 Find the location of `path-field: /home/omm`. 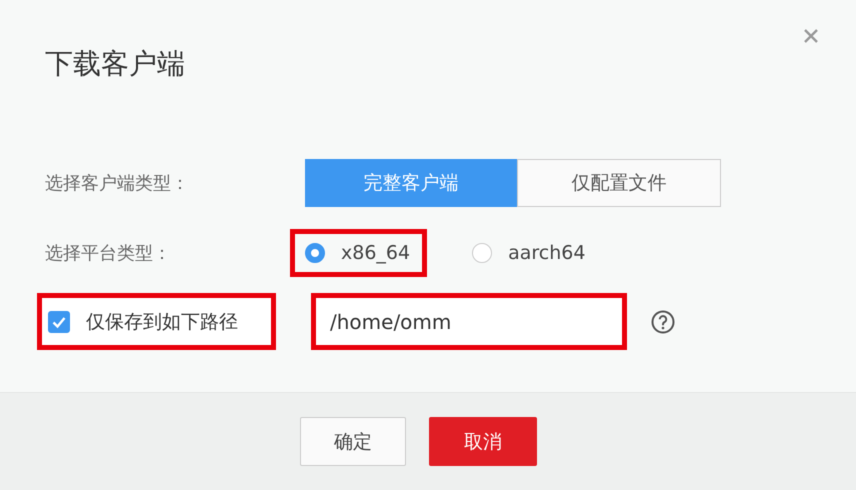

path-field: /home/omm is located at coordinates (469, 321).